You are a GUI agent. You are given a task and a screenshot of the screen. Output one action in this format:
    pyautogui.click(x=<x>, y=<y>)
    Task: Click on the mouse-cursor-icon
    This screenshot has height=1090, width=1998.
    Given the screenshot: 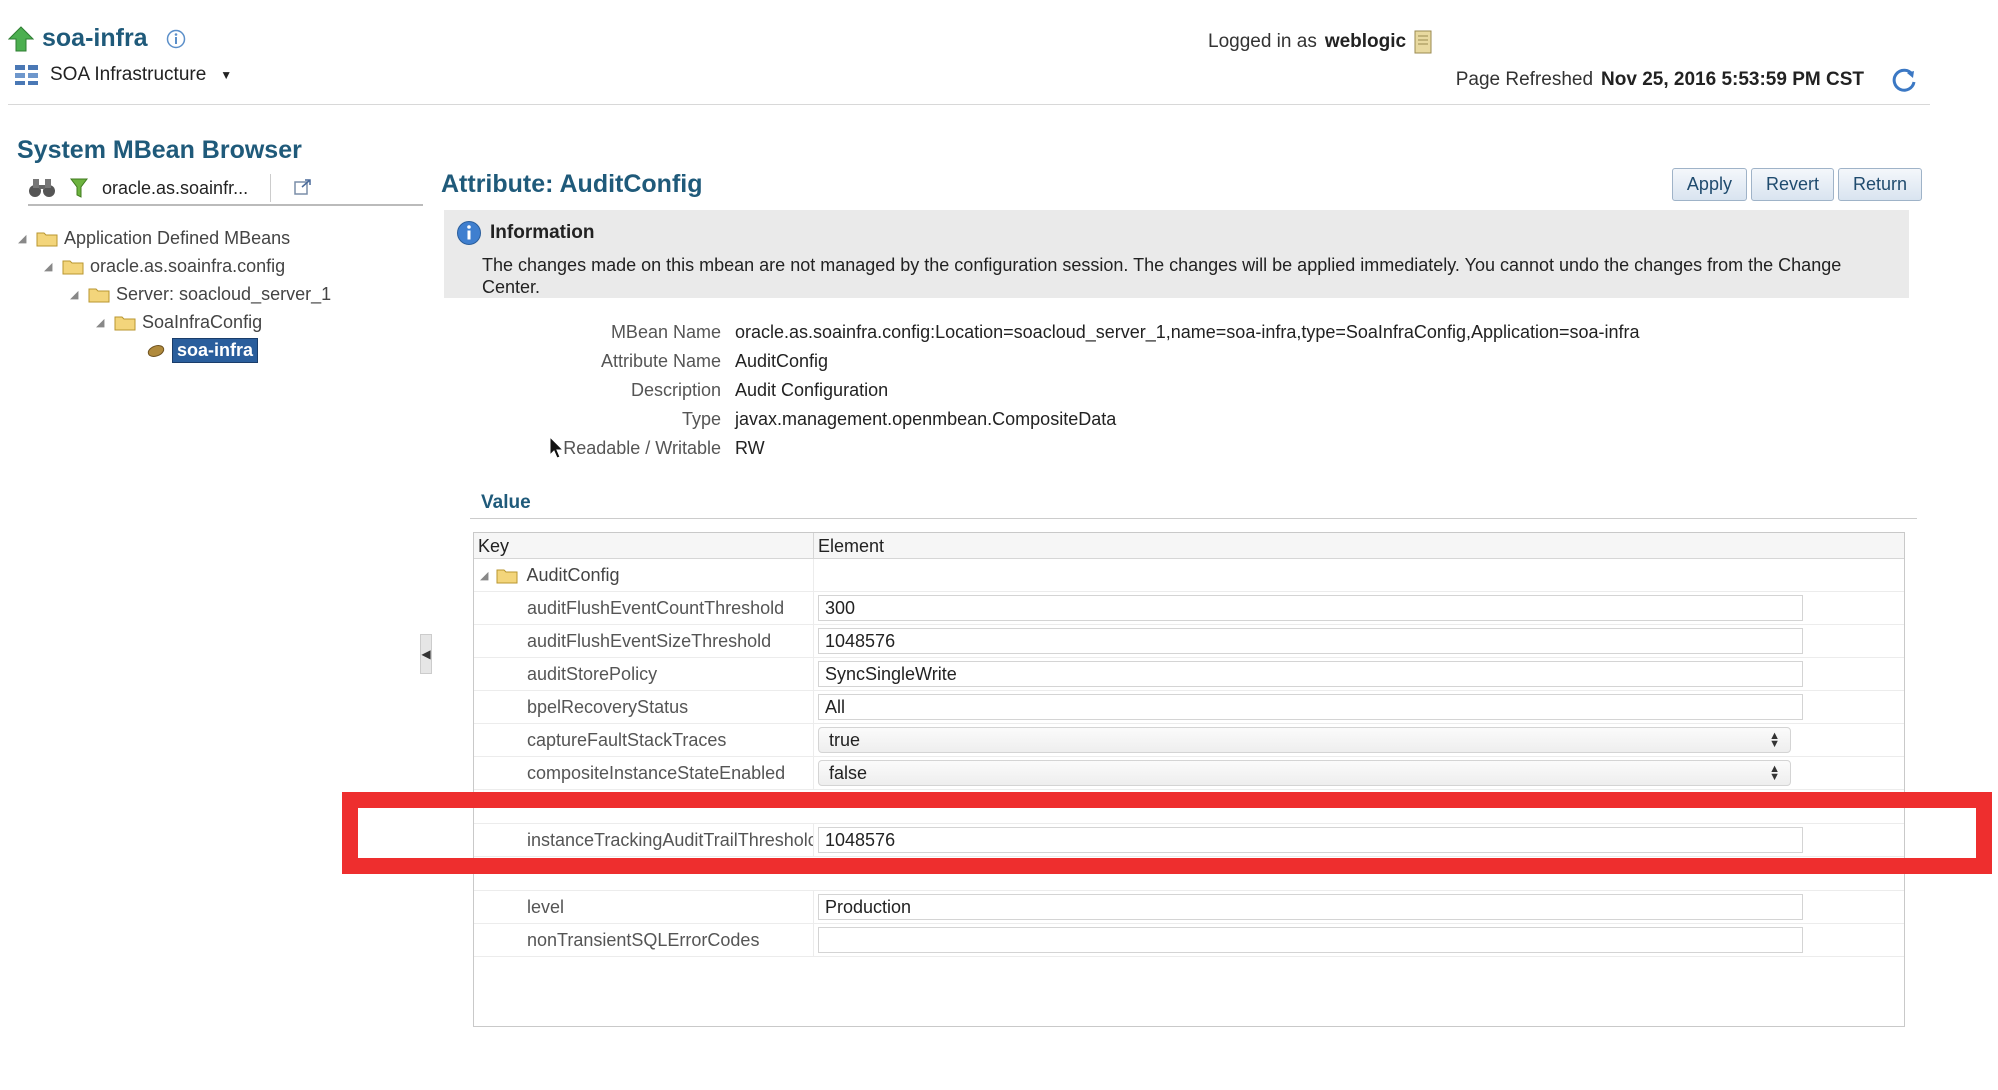 What is the action you would take?
    pyautogui.click(x=557, y=447)
    